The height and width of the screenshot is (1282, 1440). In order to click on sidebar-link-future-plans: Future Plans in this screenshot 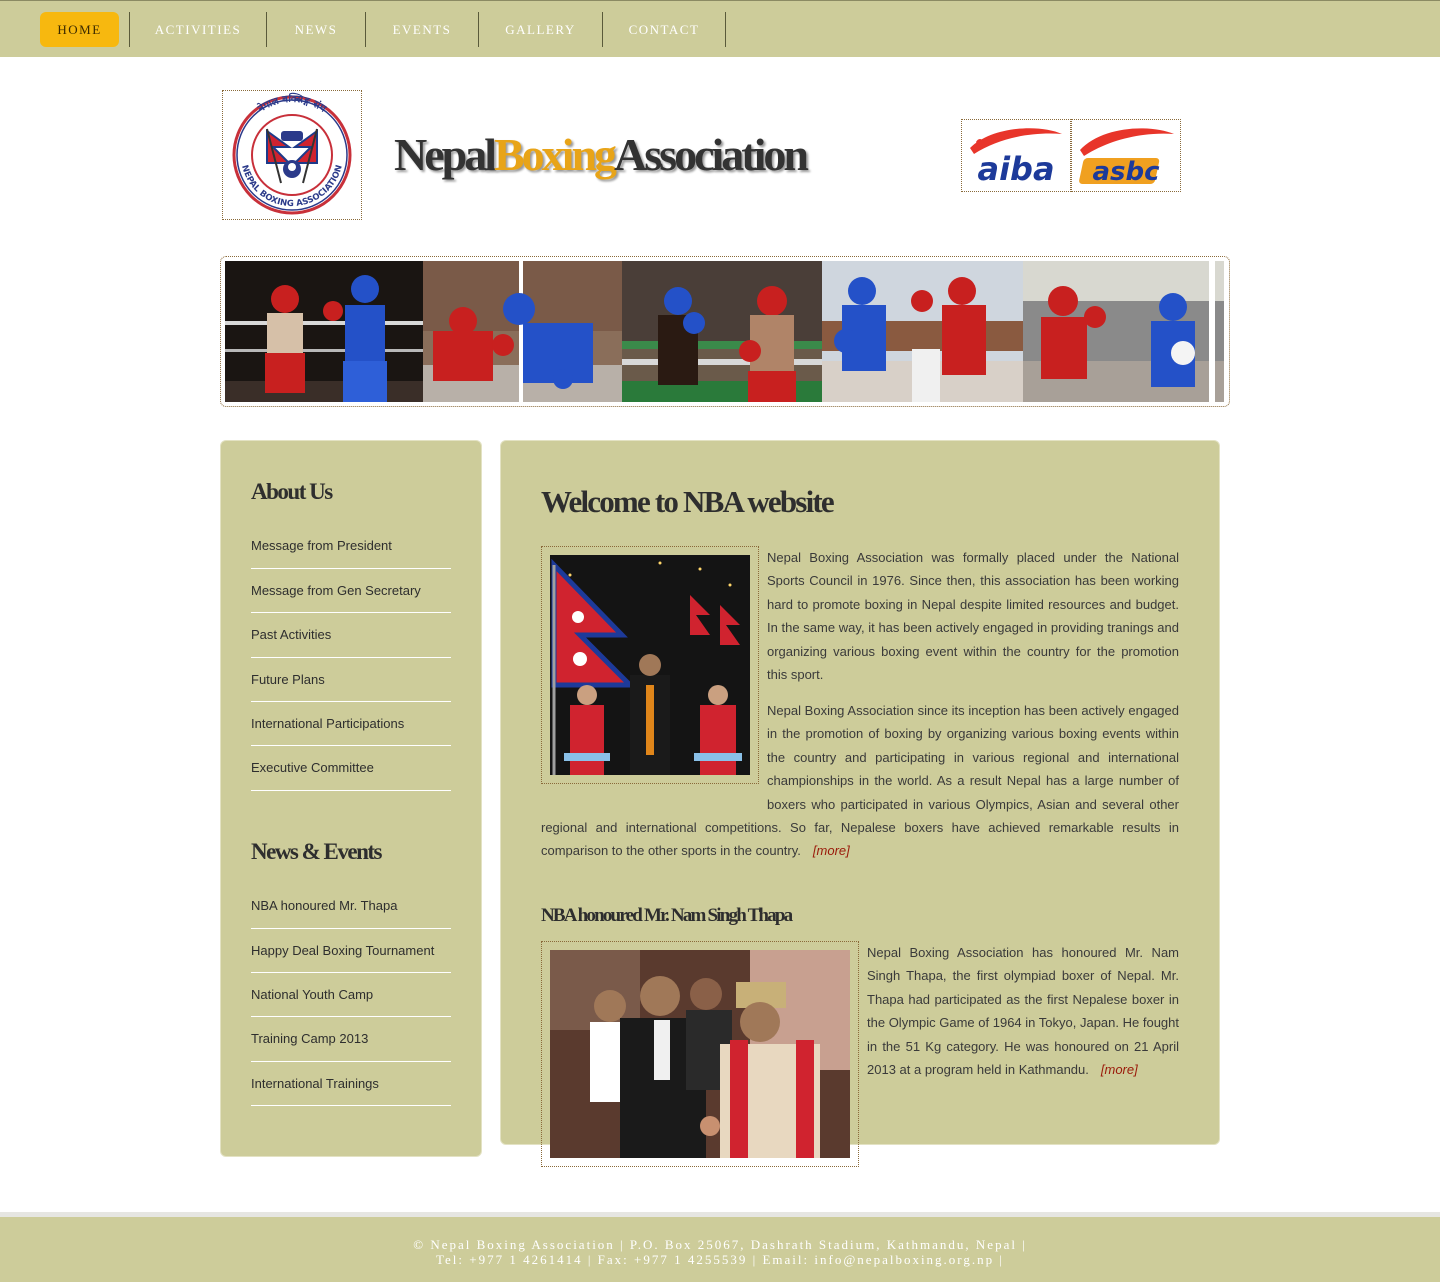, I will do `click(351, 679)`.